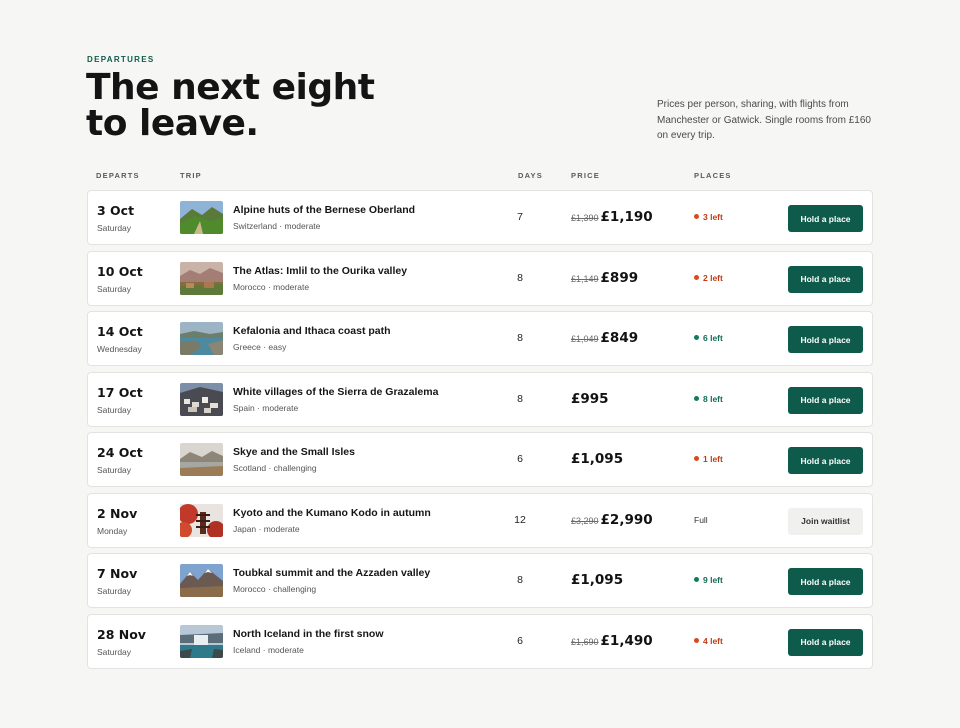  What do you see at coordinates (119, 349) in the screenshot?
I see `departure-weekday: Wednesday` at bounding box center [119, 349].